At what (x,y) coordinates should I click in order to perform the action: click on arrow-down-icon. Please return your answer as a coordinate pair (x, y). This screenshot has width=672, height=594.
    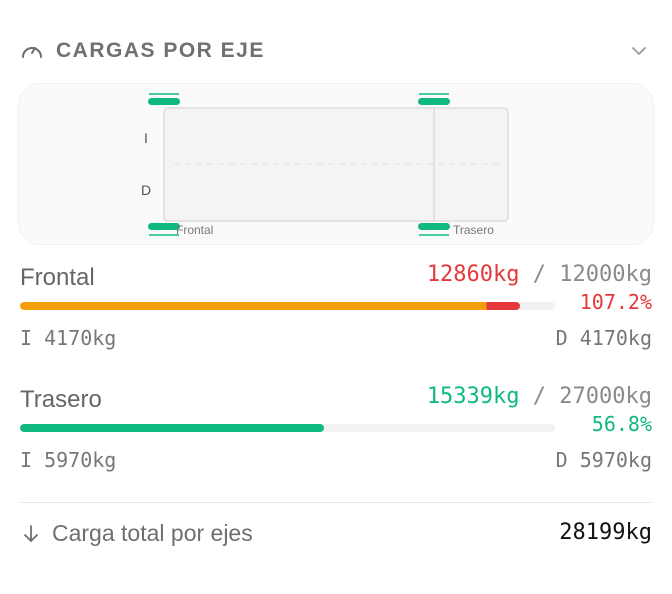
    Looking at the image, I should click on (31, 534).